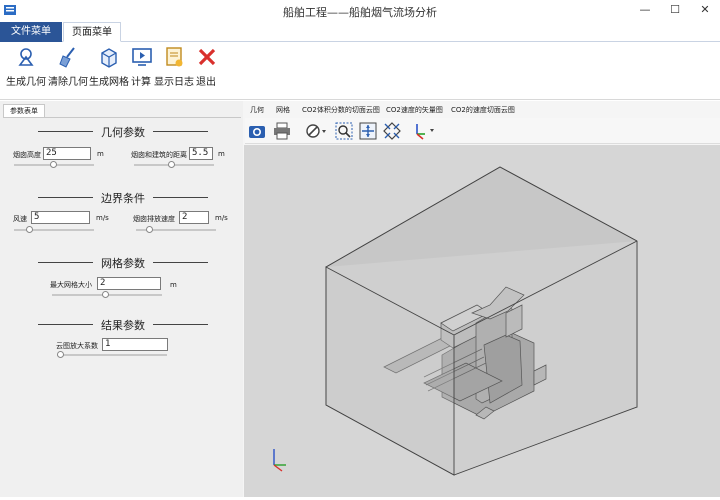 This screenshot has width=720, height=500. What do you see at coordinates (392, 131) in the screenshot?
I see `reset-view-icon` at bounding box center [392, 131].